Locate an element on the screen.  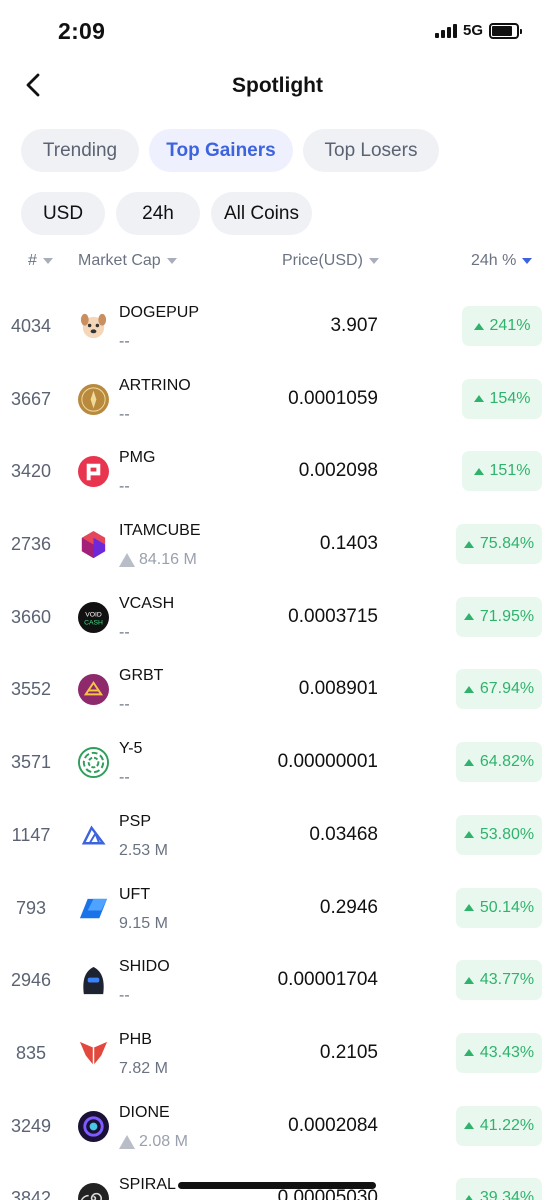
market-cap-value: 2.53 M is located at coordinates (143, 850).